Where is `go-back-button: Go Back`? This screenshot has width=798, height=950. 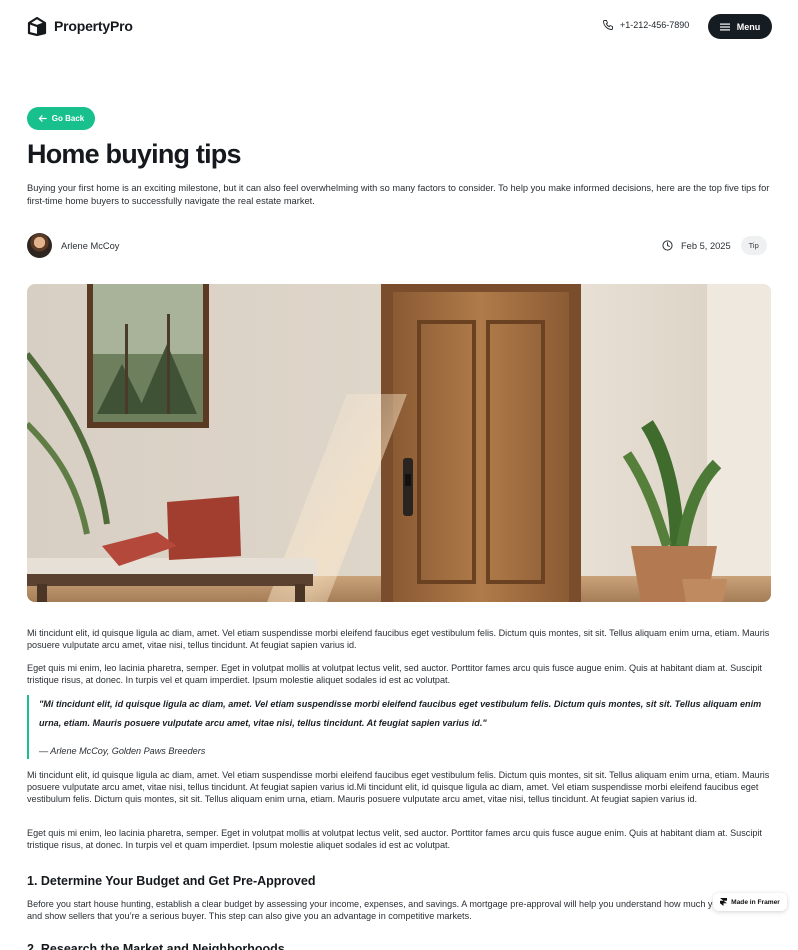
go-back-button: Go Back is located at coordinates (61, 118).